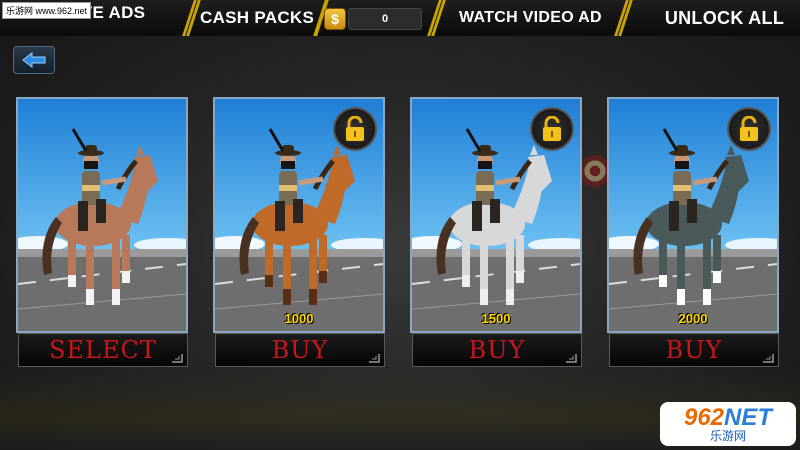  What do you see at coordinates (47, 10) in the screenshot?
I see `watermark-top: 乐游网 www.962.net` at bounding box center [47, 10].